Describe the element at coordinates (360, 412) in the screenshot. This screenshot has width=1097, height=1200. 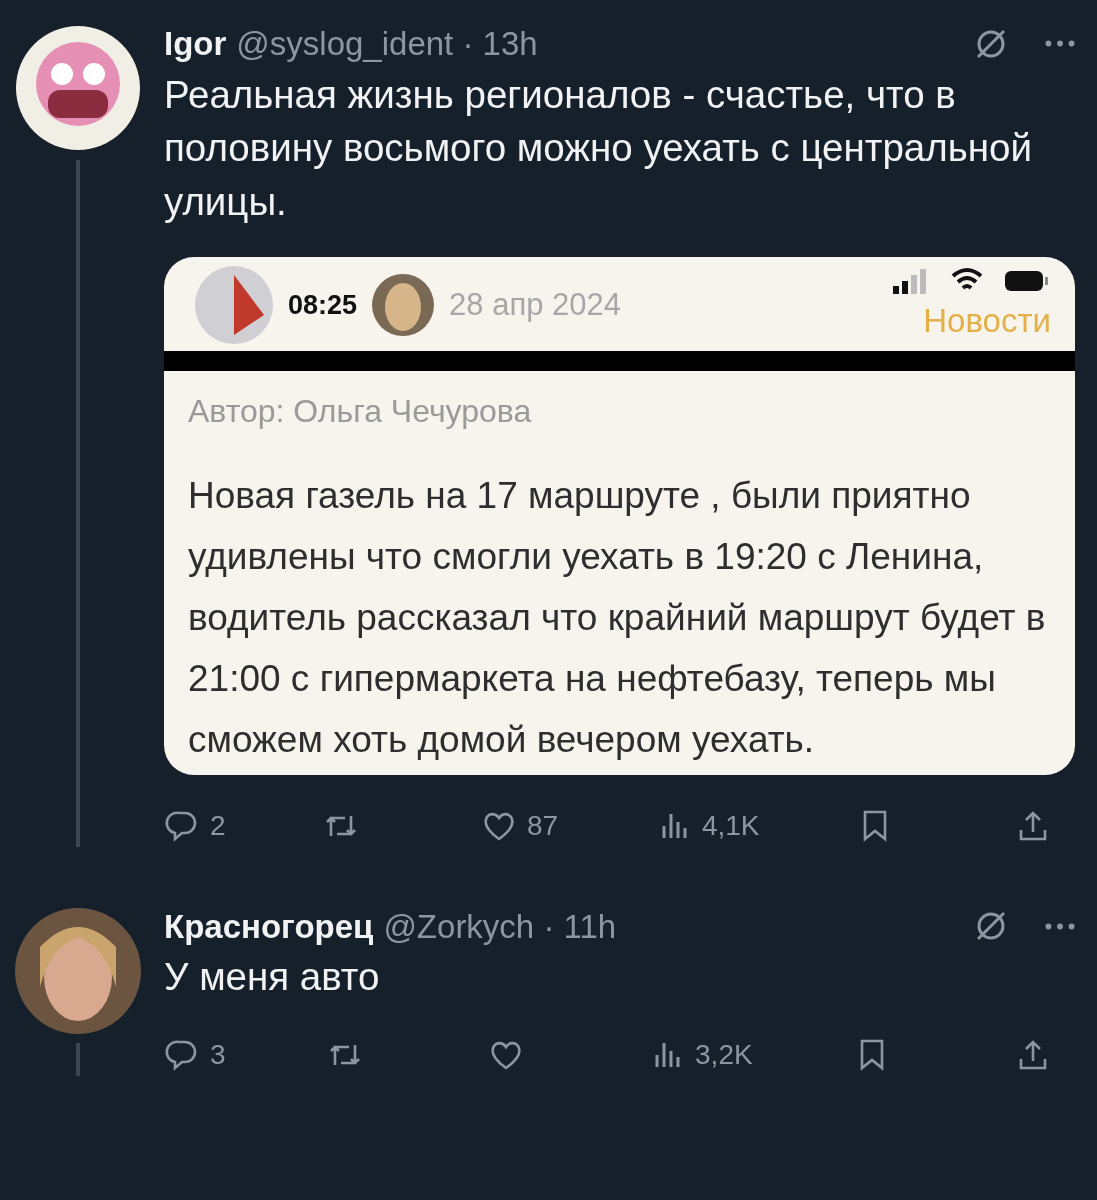
I see `post-author: Автор: Ольга Чечурова` at that location.